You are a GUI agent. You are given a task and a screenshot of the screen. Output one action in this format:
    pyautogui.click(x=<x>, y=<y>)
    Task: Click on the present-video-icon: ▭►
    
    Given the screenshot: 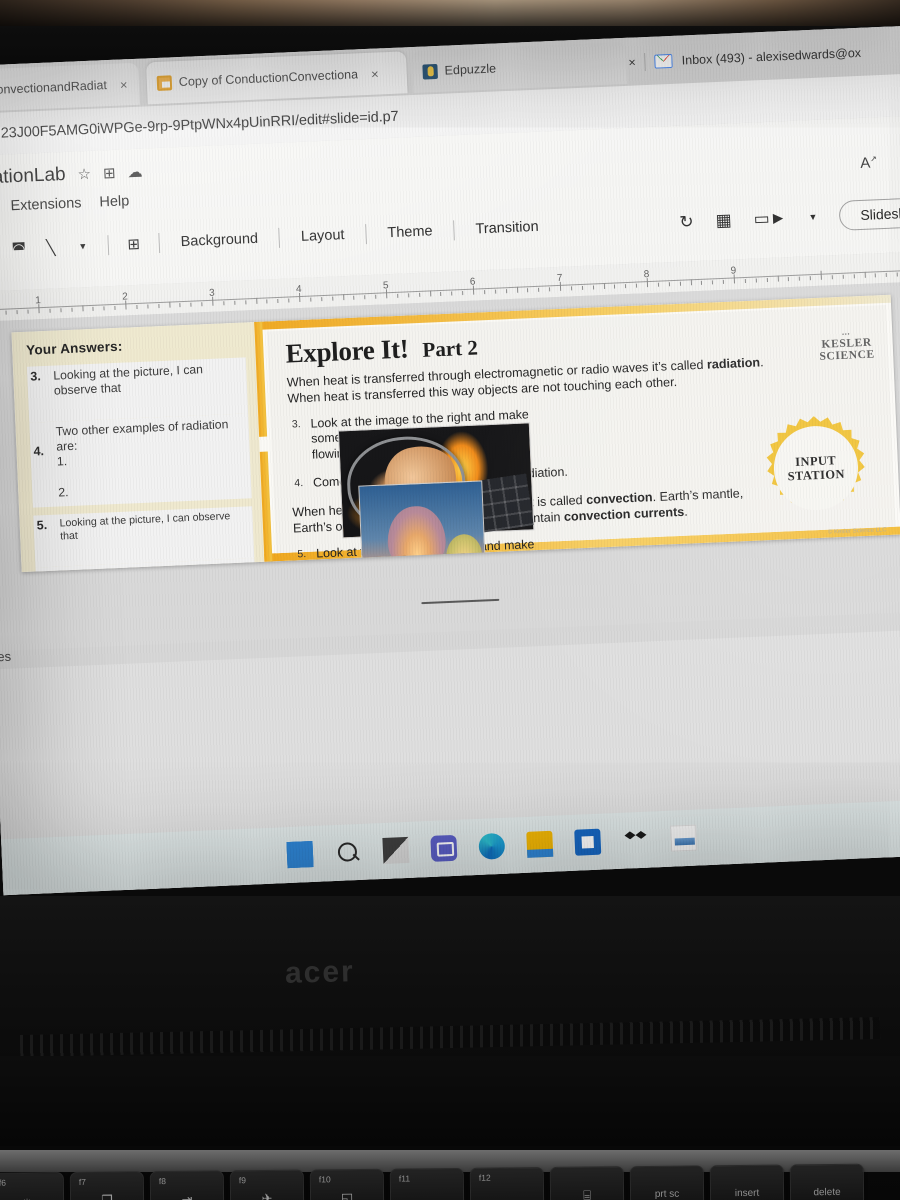 What is the action you would take?
    pyautogui.click(x=770, y=218)
    